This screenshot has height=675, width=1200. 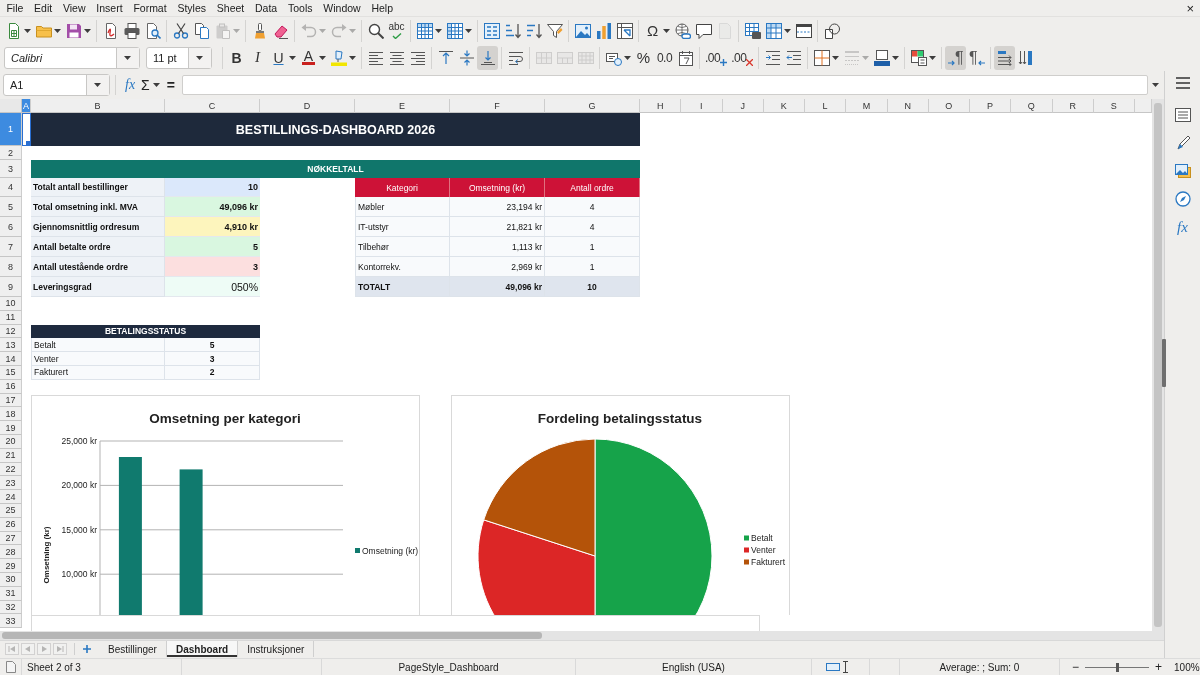 What do you see at coordinates (643, 57) in the screenshot?
I see `percent-format-button: %` at bounding box center [643, 57].